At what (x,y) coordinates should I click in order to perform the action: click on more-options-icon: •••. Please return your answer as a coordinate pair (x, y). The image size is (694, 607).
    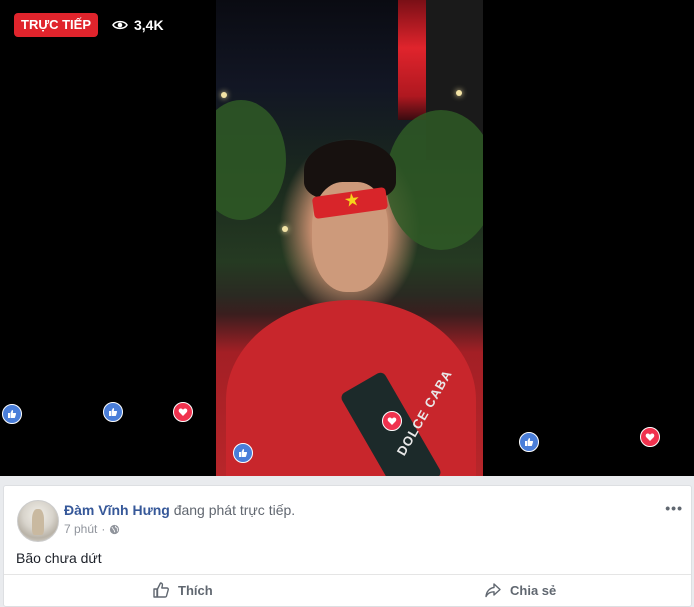
    Looking at the image, I should click on (674, 508).